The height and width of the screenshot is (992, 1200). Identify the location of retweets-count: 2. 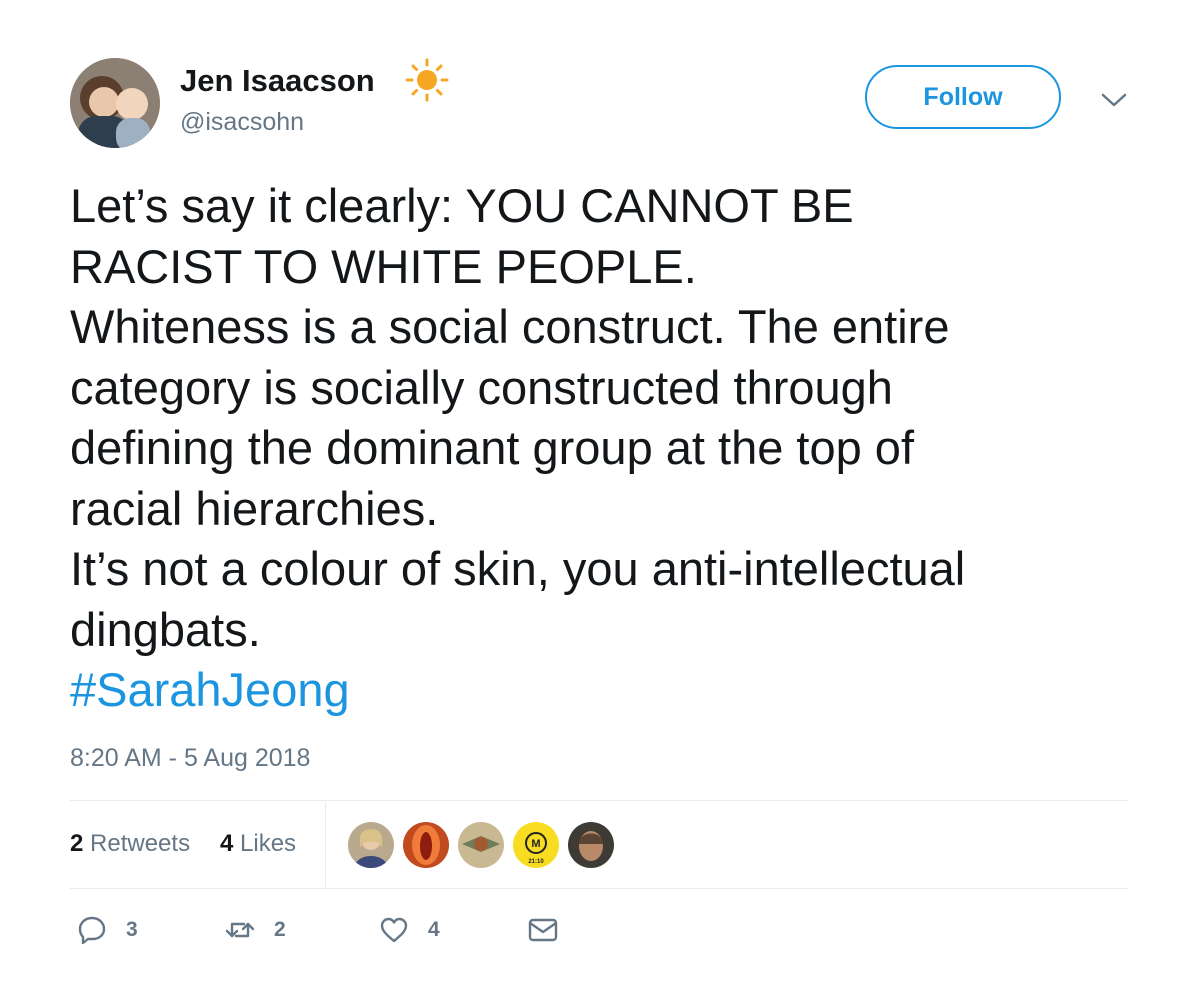
(77, 843).